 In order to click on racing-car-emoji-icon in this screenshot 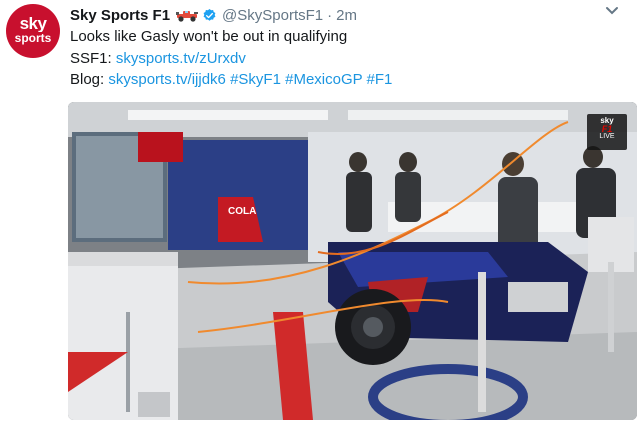, I will do `click(187, 16)`.